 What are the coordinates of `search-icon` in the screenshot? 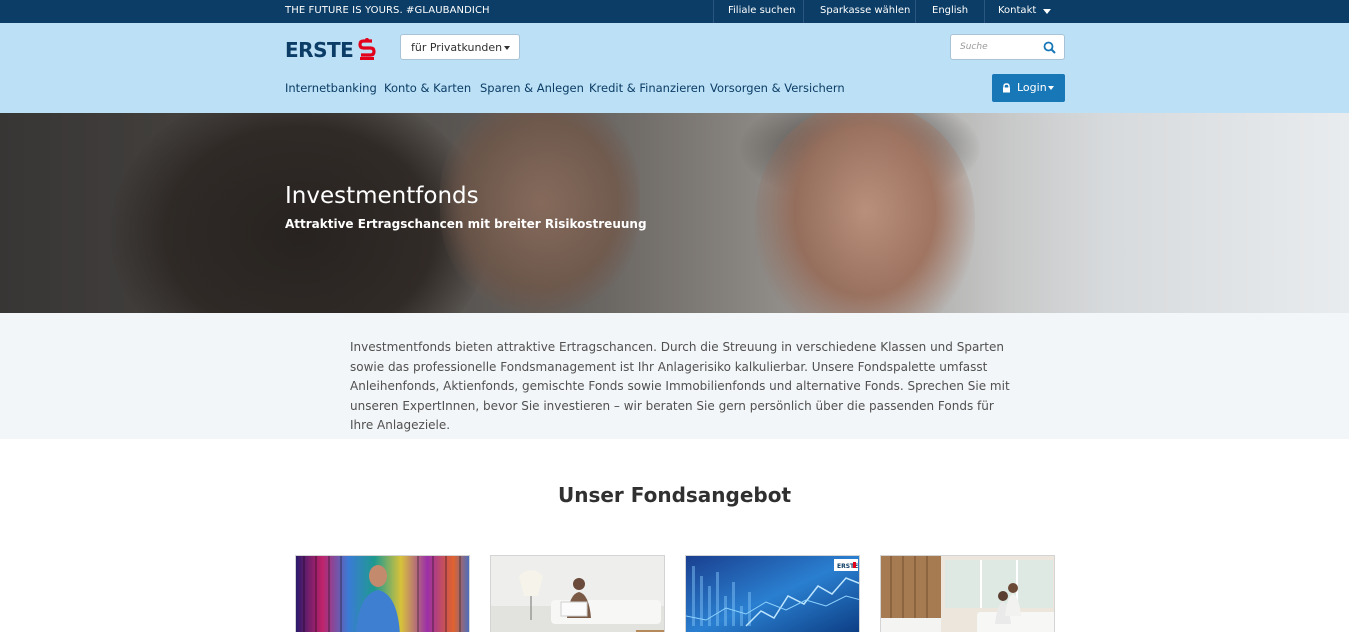 It's located at (1049, 47).